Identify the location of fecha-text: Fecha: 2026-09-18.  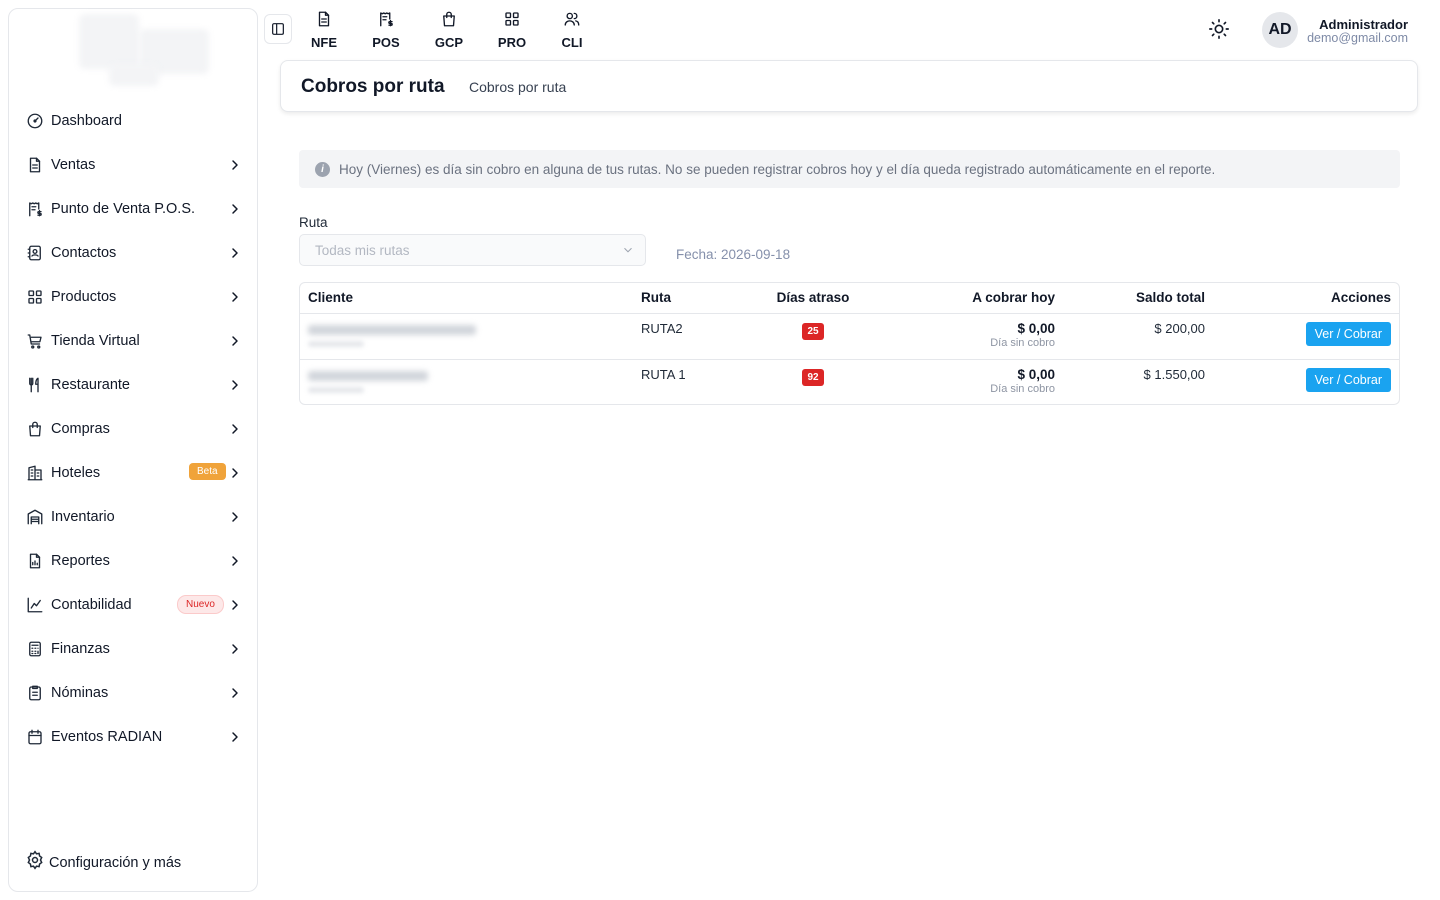
(733, 254).